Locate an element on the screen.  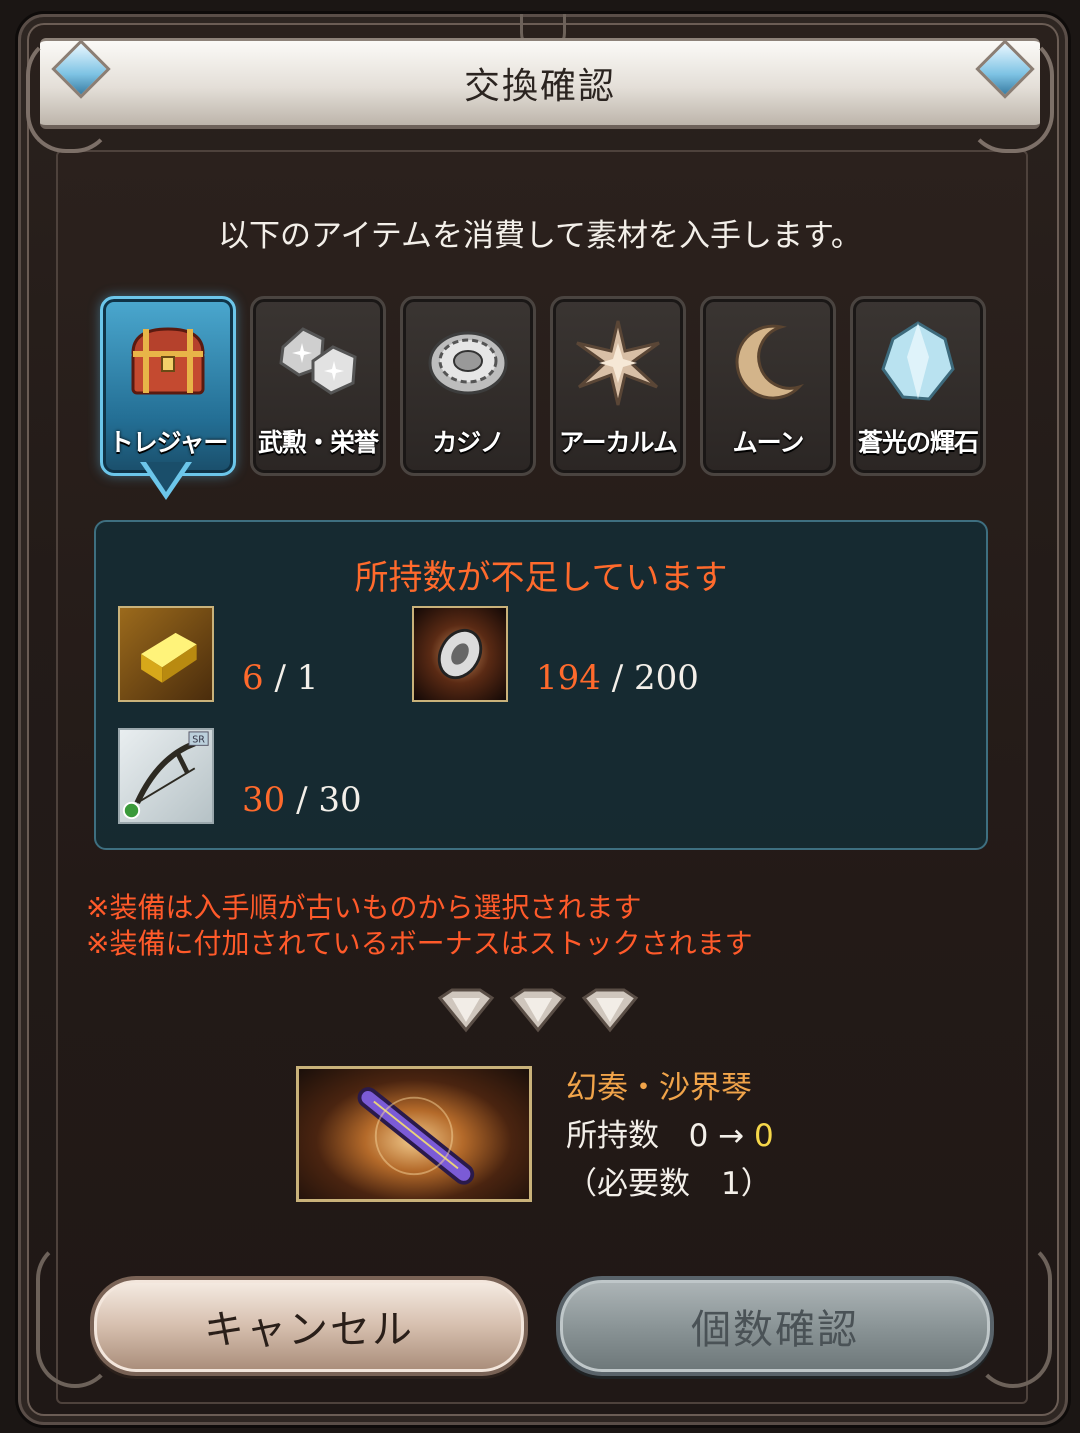
gold-brick-thumbnail is located at coordinates (166, 654).